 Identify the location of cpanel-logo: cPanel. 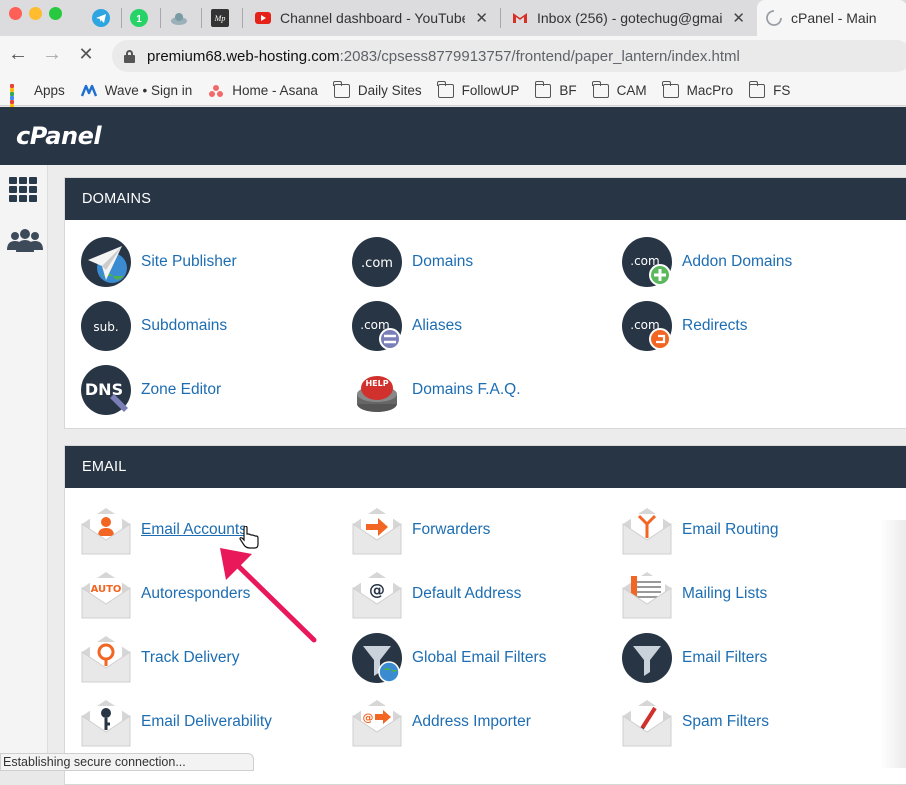
(59, 136).